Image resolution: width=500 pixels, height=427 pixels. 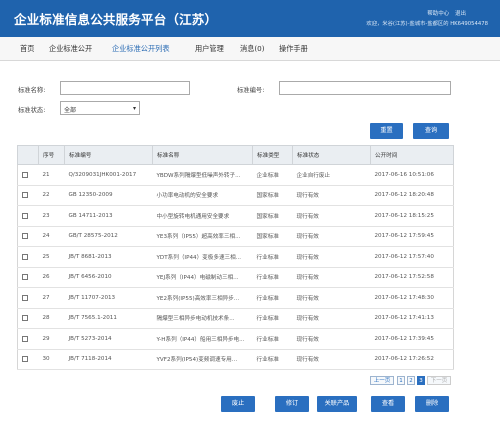 What do you see at coordinates (27, 49) in the screenshot?
I see `nav-item-home: 首页` at bounding box center [27, 49].